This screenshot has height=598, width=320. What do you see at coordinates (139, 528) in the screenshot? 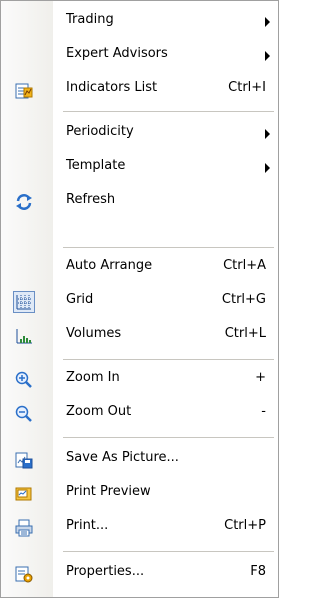
I see `menu-item-print: Print... Ctrl+P` at bounding box center [139, 528].